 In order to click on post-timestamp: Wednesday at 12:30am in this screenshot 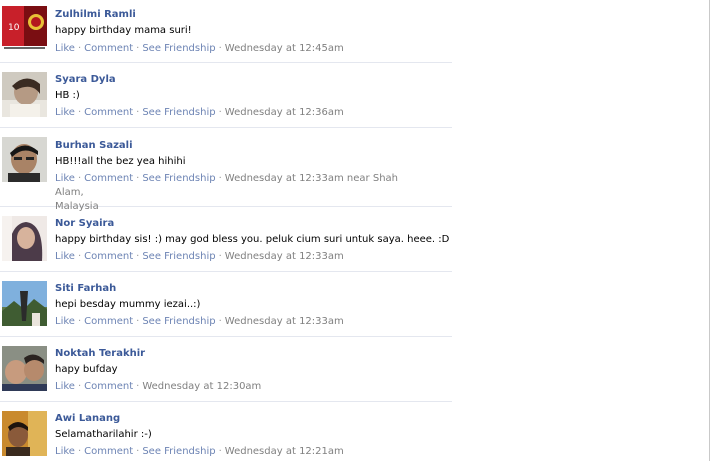, I will do `click(201, 386)`.